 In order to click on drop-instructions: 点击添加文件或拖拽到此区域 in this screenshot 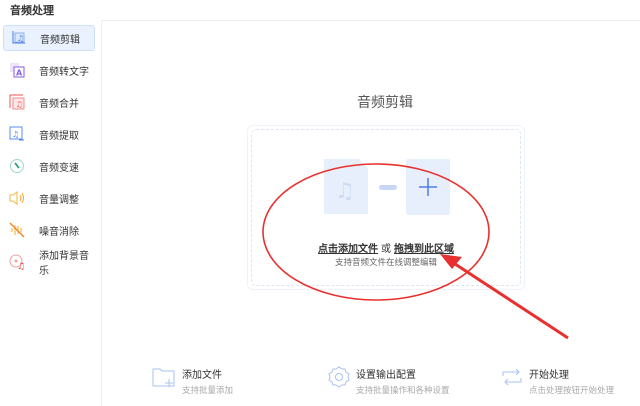, I will do `click(386, 247)`.